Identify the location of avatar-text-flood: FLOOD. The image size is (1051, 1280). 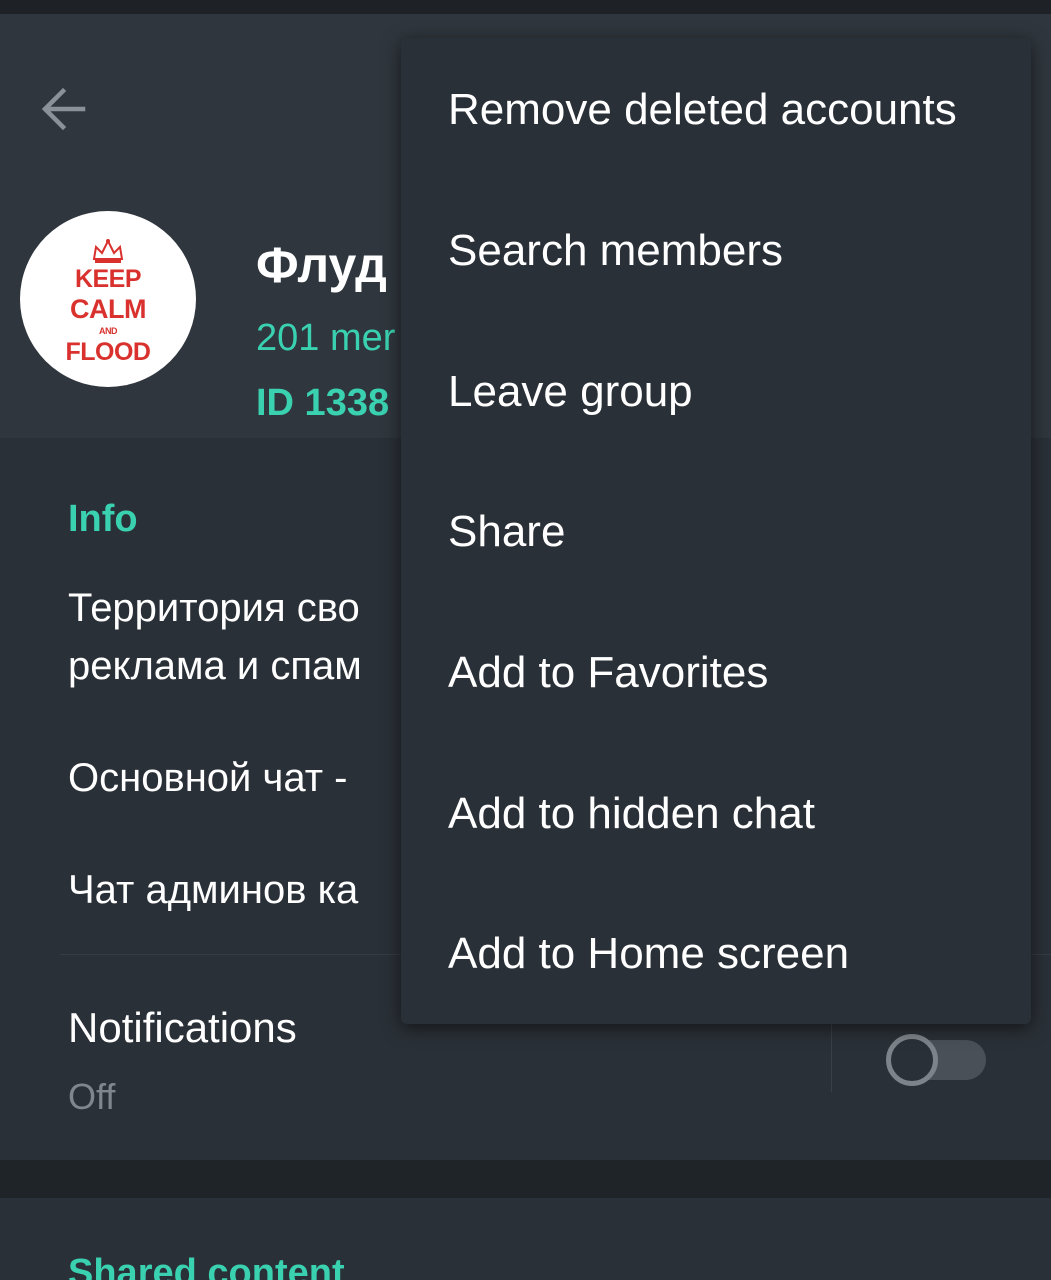
(108, 352).